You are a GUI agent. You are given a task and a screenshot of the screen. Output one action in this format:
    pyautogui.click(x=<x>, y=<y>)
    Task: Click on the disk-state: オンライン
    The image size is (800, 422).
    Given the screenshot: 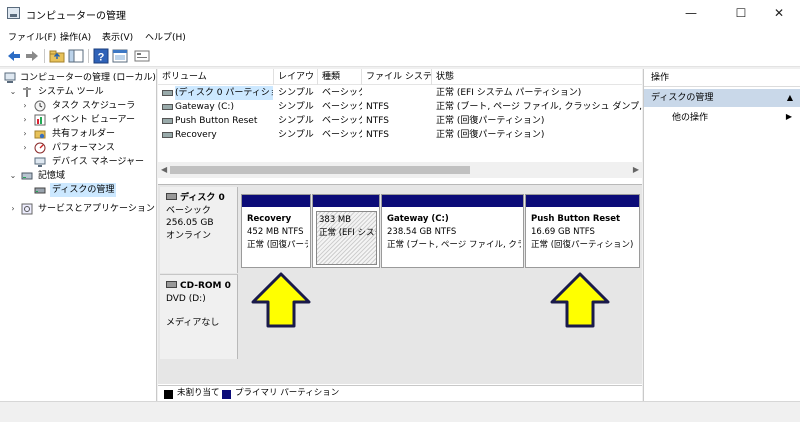 What is the action you would take?
    pyautogui.click(x=189, y=235)
    